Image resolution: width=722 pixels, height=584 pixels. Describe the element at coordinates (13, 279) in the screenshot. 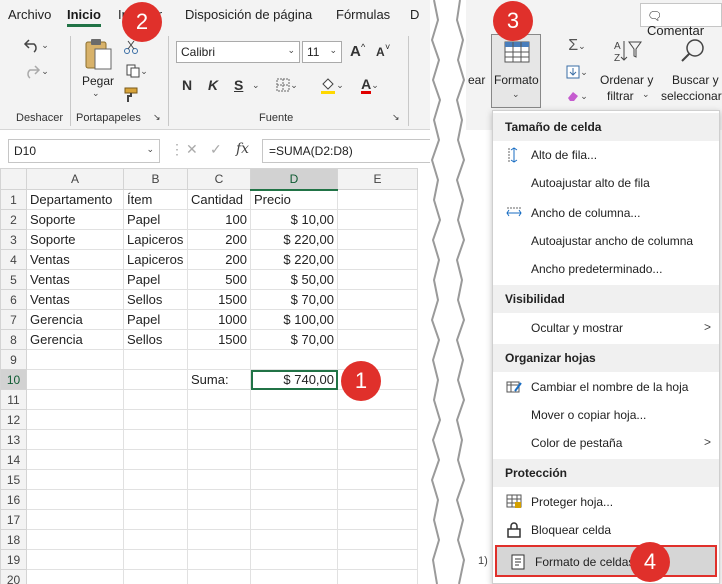

I see `row-header: 5` at that location.